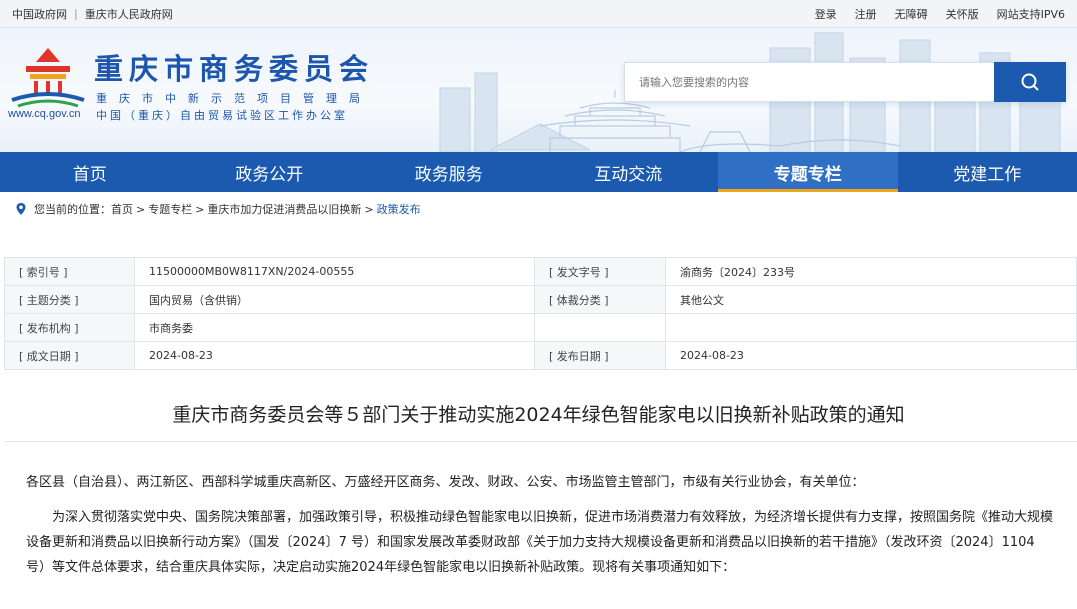  I want to click on nav-home: 首页, so click(90, 172).